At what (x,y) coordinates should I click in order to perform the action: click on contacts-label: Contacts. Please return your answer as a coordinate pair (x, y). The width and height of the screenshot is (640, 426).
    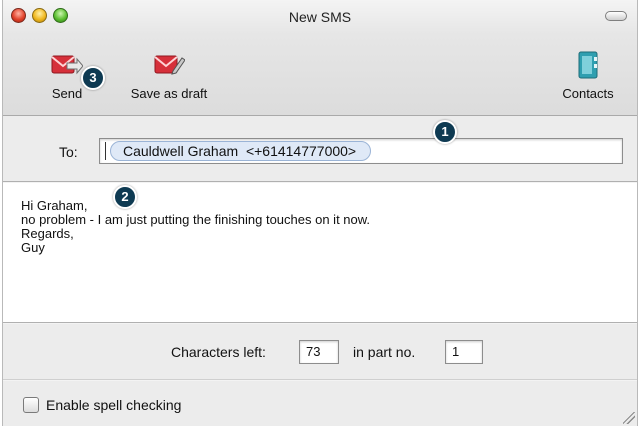
    Looking at the image, I should click on (588, 93).